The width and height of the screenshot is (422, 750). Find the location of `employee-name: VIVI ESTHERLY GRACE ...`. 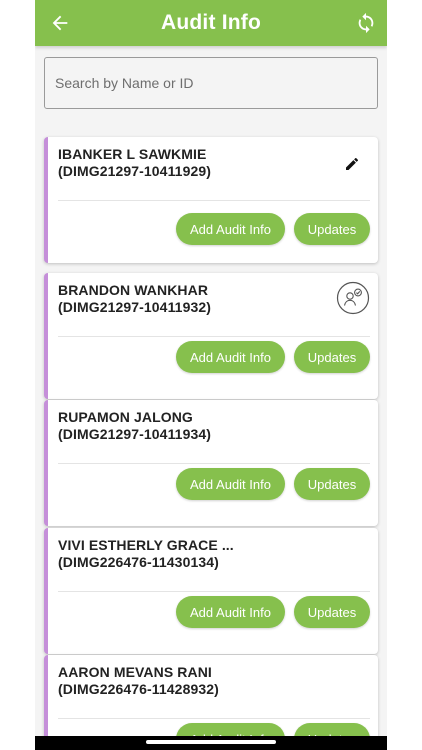

employee-name: VIVI ESTHERLY GRACE ... is located at coordinates (146, 545).